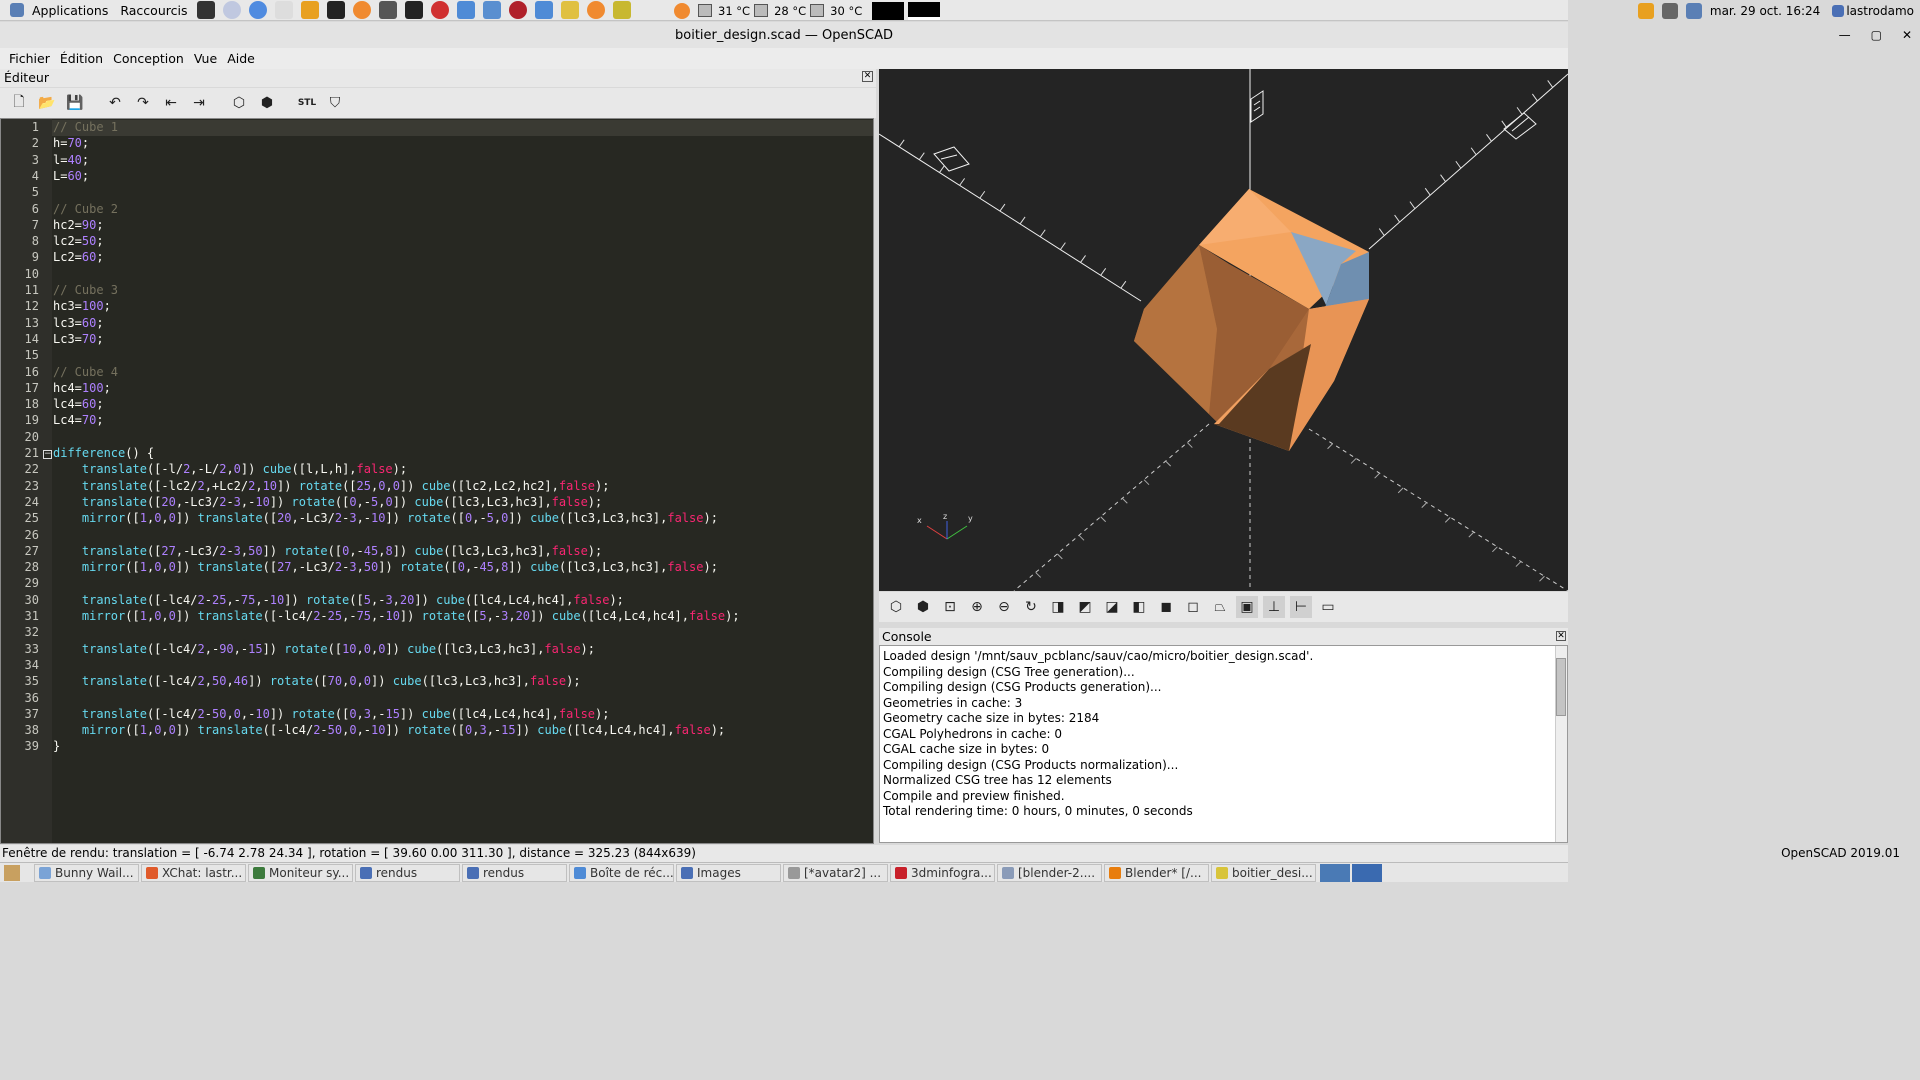 Image resolution: width=1920 pixels, height=1080 pixels. What do you see at coordinates (1112, 607) in the screenshot?
I see `view-bottom-icon: ◪` at bounding box center [1112, 607].